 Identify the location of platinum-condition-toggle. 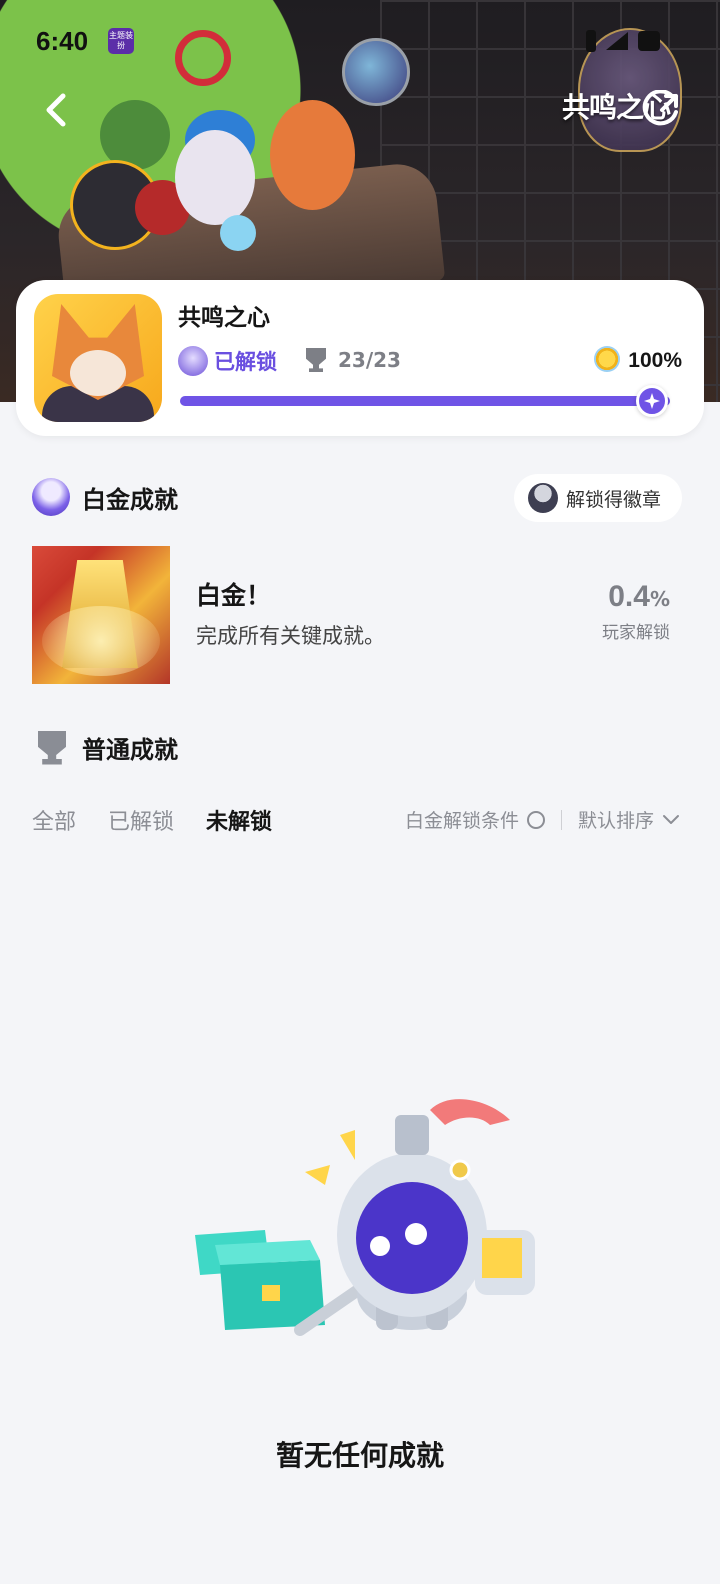
(535, 819).